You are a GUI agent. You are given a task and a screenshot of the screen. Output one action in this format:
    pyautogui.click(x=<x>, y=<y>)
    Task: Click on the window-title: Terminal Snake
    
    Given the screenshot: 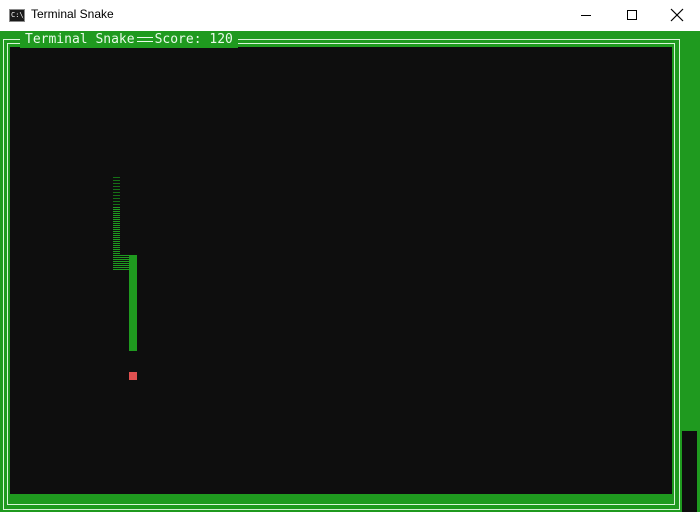 What is the action you would take?
    pyautogui.click(x=72, y=14)
    